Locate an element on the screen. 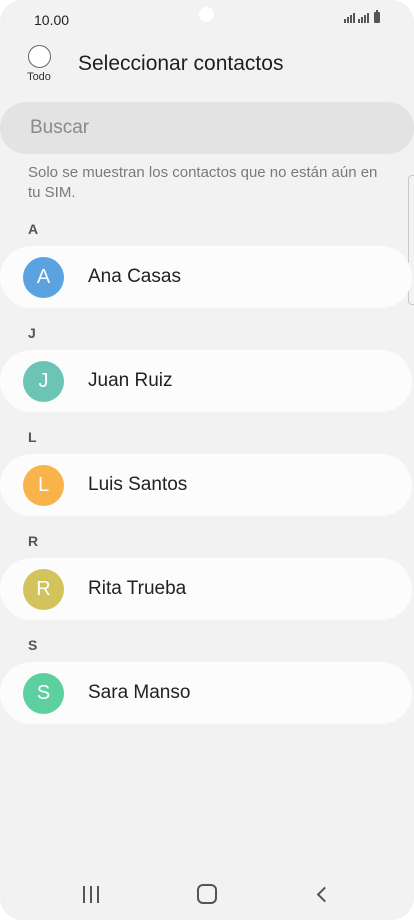 The width and height of the screenshot is (414, 920). recents-button is located at coordinates (91, 894).